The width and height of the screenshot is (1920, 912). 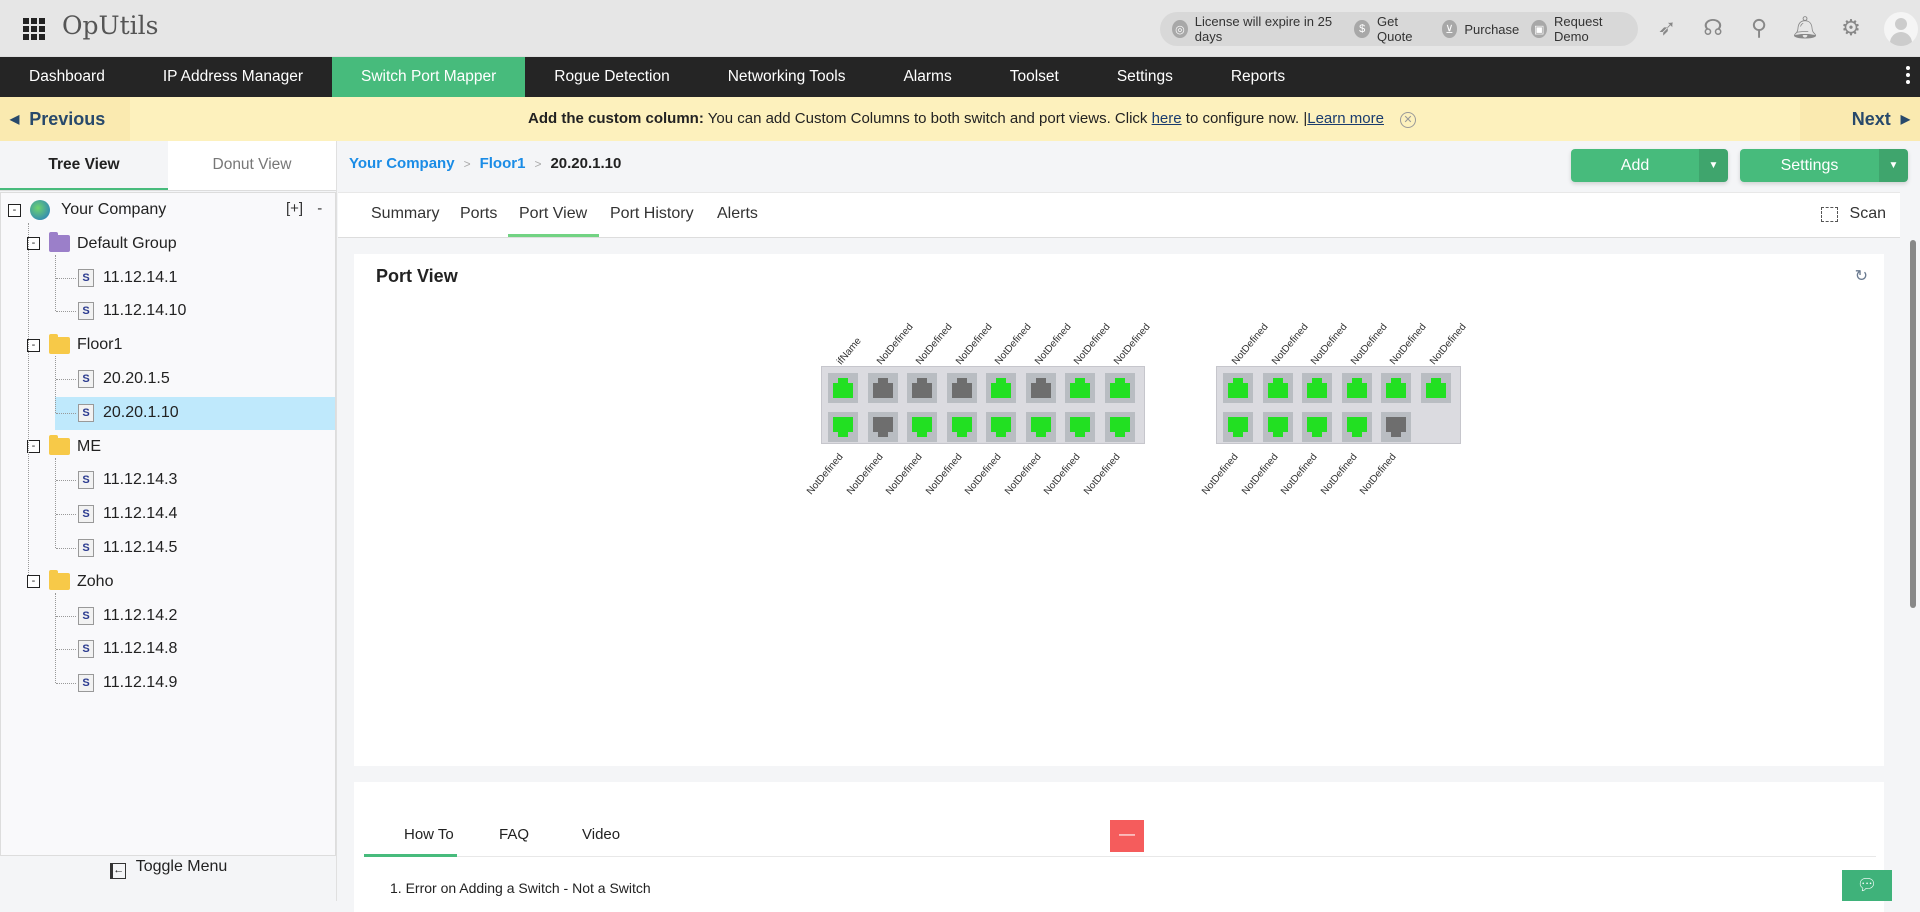 I want to click on headset-icon: ☊, so click(x=1713, y=28).